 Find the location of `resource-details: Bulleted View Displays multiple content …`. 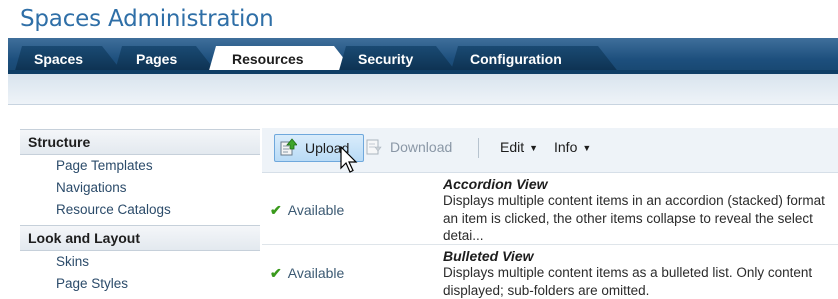

resource-details: Bulleted View Displays multiple content … is located at coordinates (640, 273).